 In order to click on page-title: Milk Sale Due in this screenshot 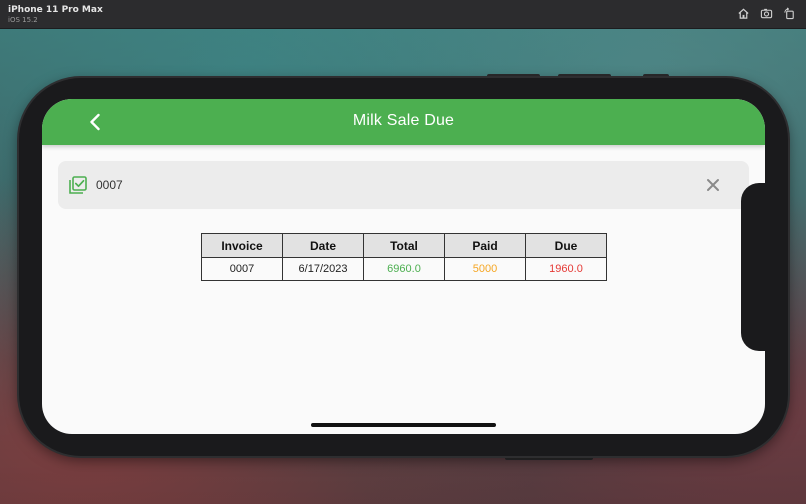, I will do `click(403, 120)`.